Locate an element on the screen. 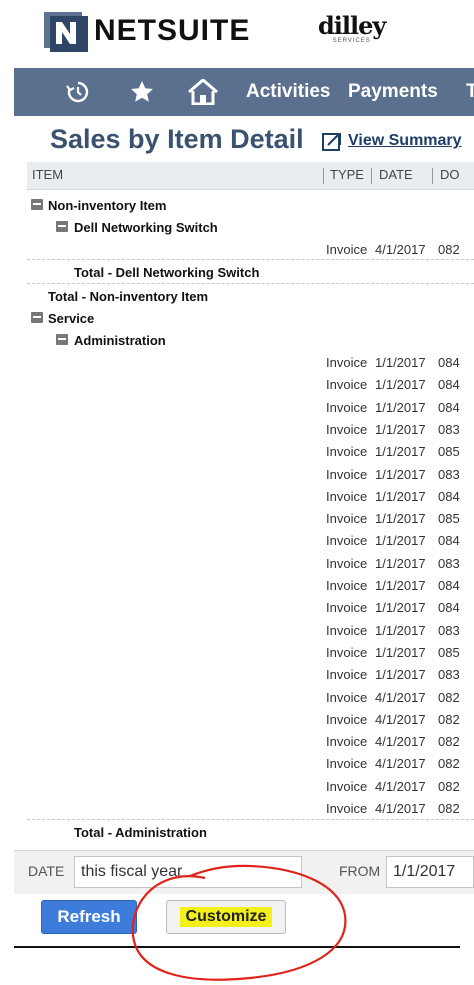 The image size is (474, 985). star-icon is located at coordinates (142, 91).